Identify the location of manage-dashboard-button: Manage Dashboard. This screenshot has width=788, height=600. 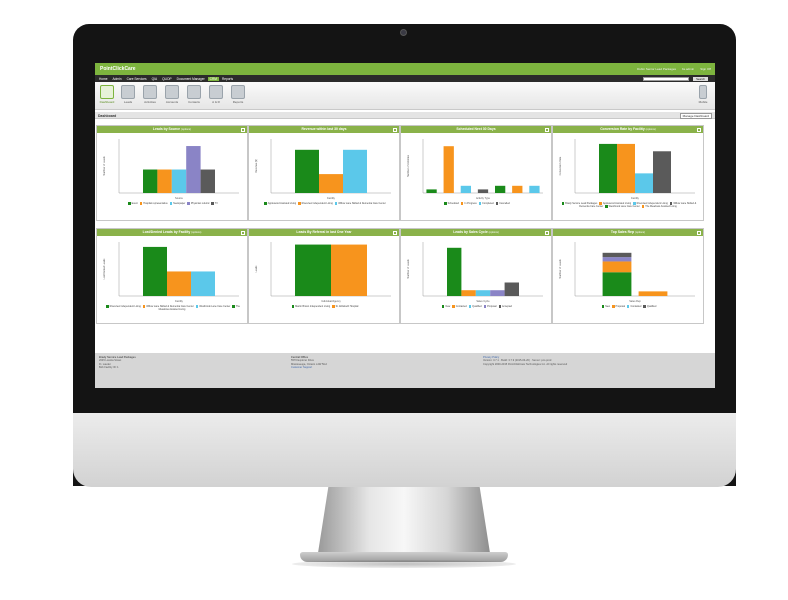
(695, 116).